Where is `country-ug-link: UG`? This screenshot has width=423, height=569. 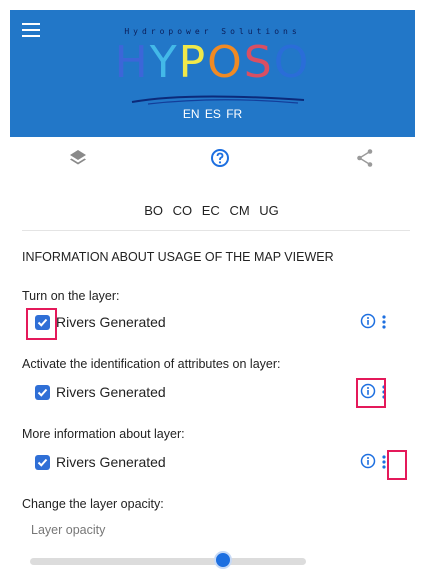 country-ug-link: UG is located at coordinates (269, 210).